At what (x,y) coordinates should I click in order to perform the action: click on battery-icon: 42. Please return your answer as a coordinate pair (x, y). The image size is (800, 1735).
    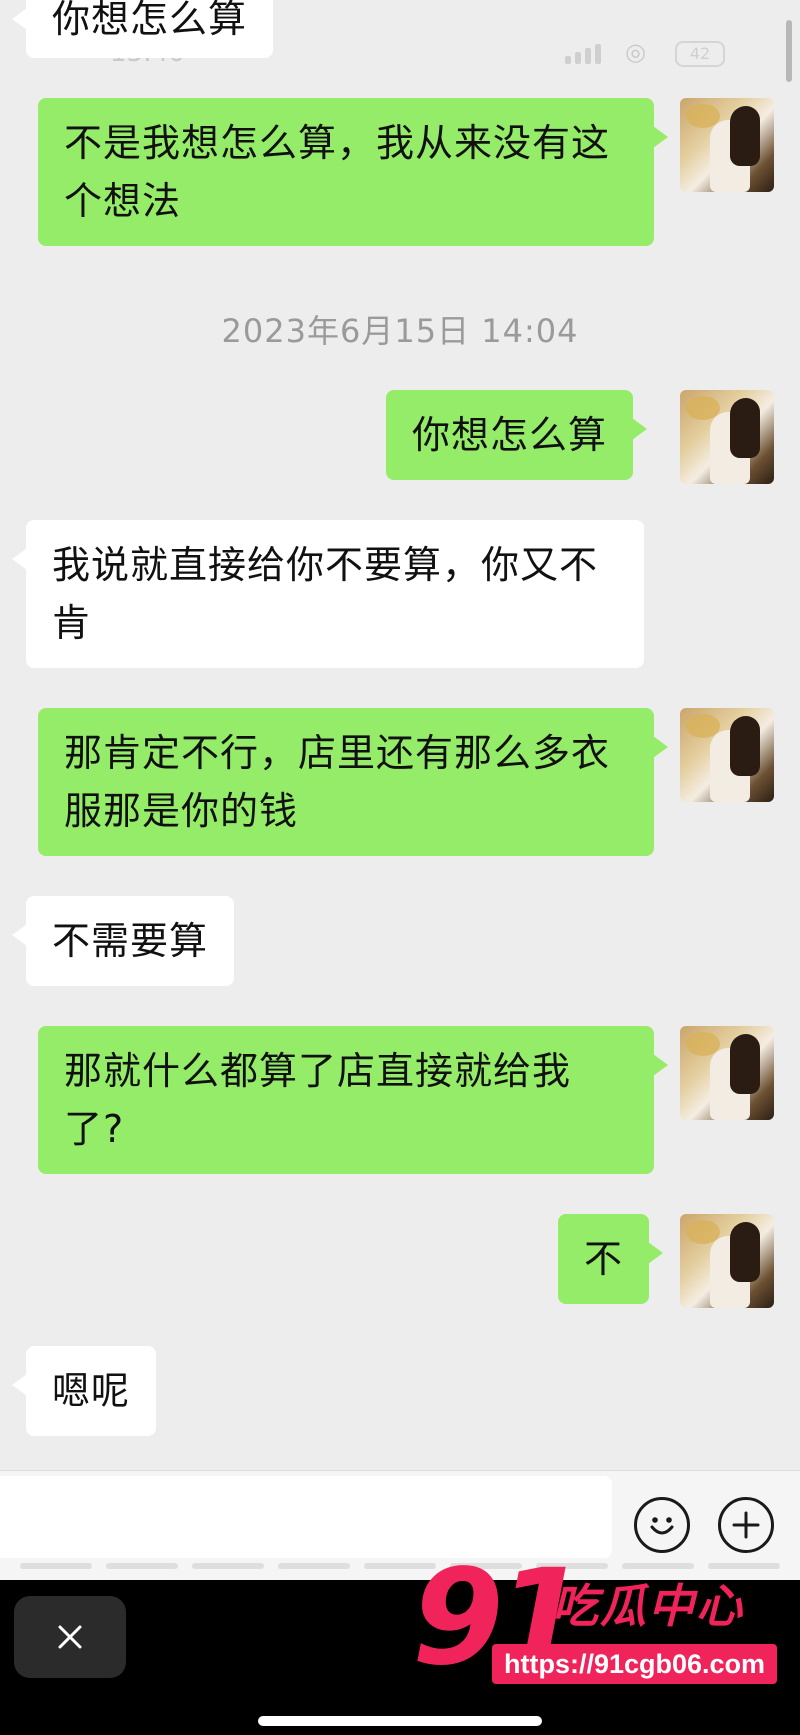
    Looking at the image, I should click on (700, 54).